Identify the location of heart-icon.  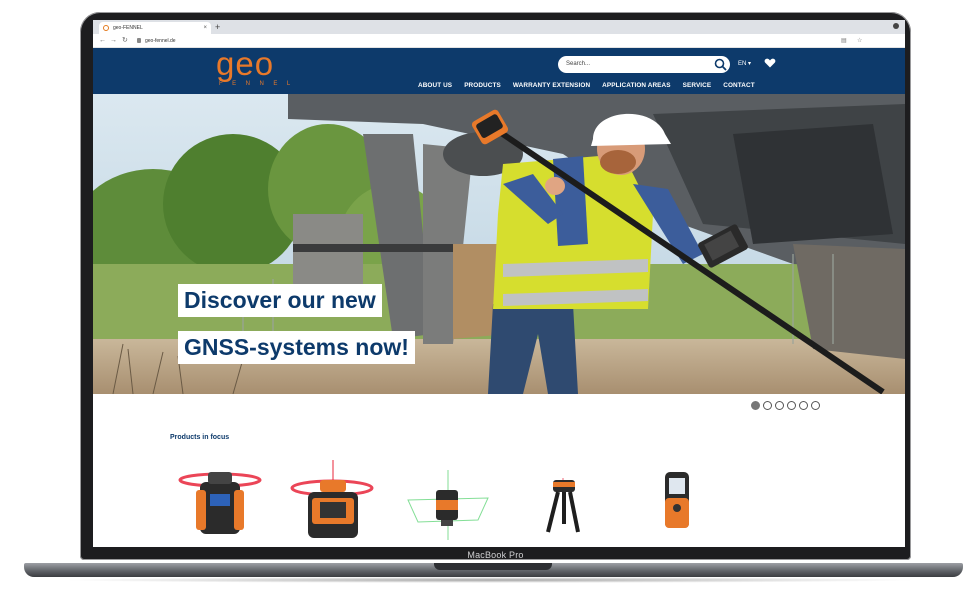
(770, 63).